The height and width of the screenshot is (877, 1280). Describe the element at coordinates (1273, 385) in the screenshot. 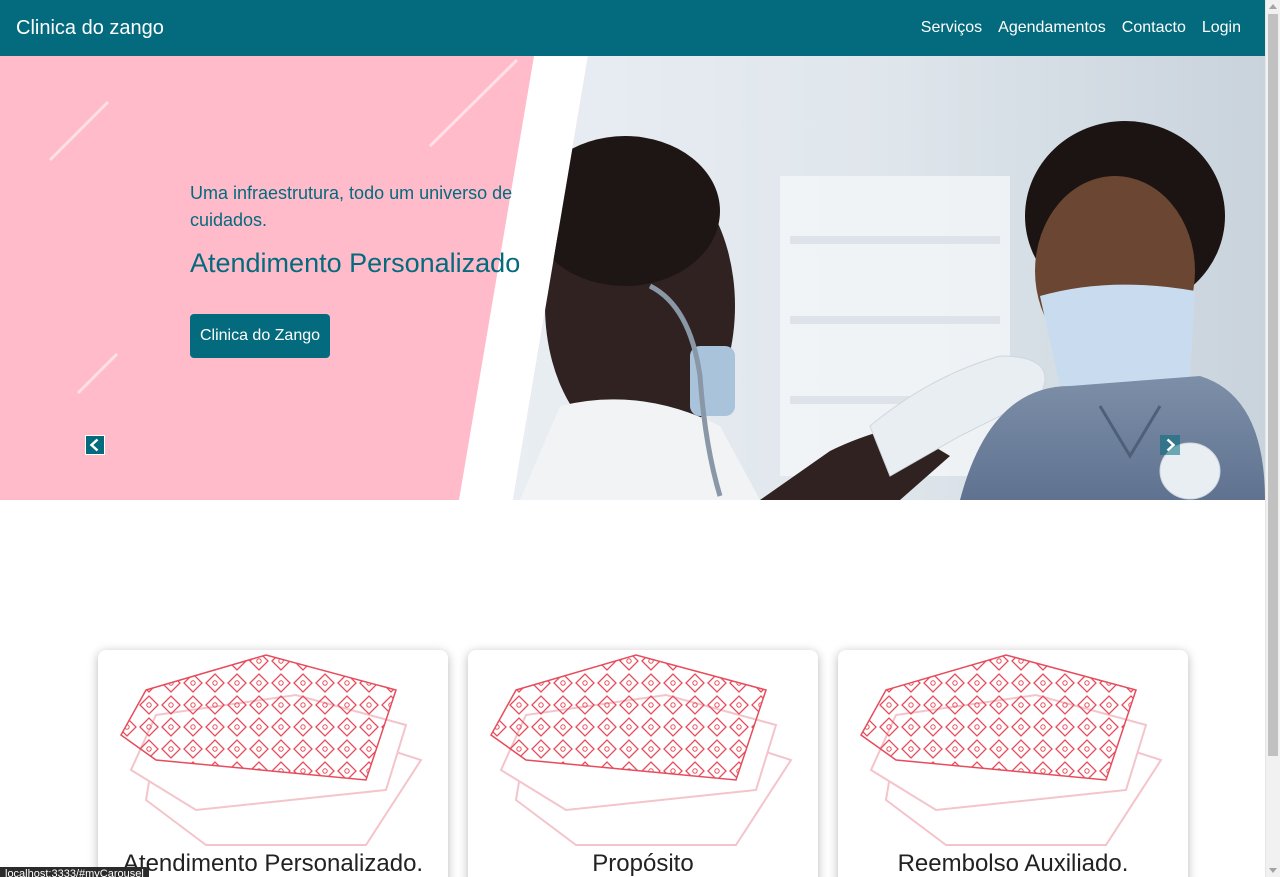

I see `scroll-thumb` at that location.